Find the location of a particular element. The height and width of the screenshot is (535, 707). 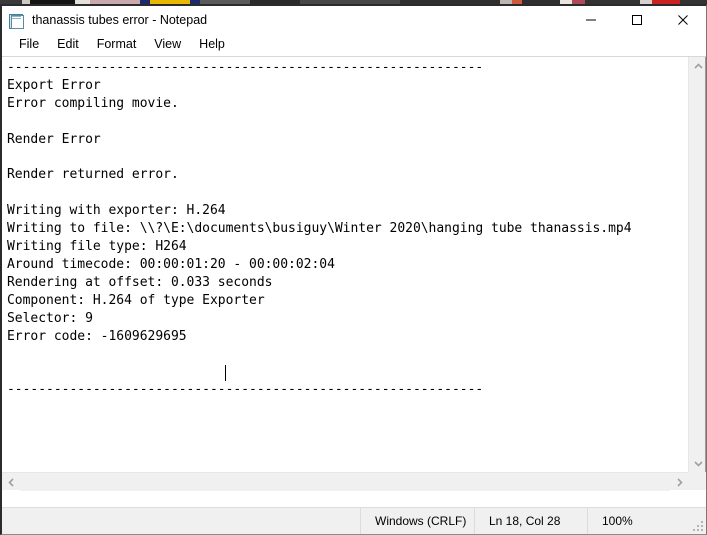

status-bar: Windows (CRLF) Ln 18, Col 28 100% is located at coordinates (354, 520).